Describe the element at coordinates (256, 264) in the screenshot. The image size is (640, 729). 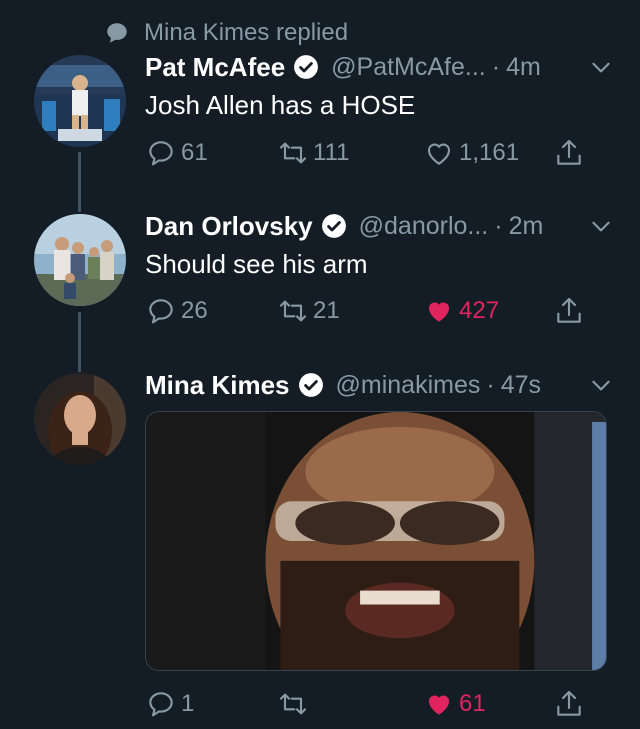
I see `tweet-text: Should see his arm` at that location.